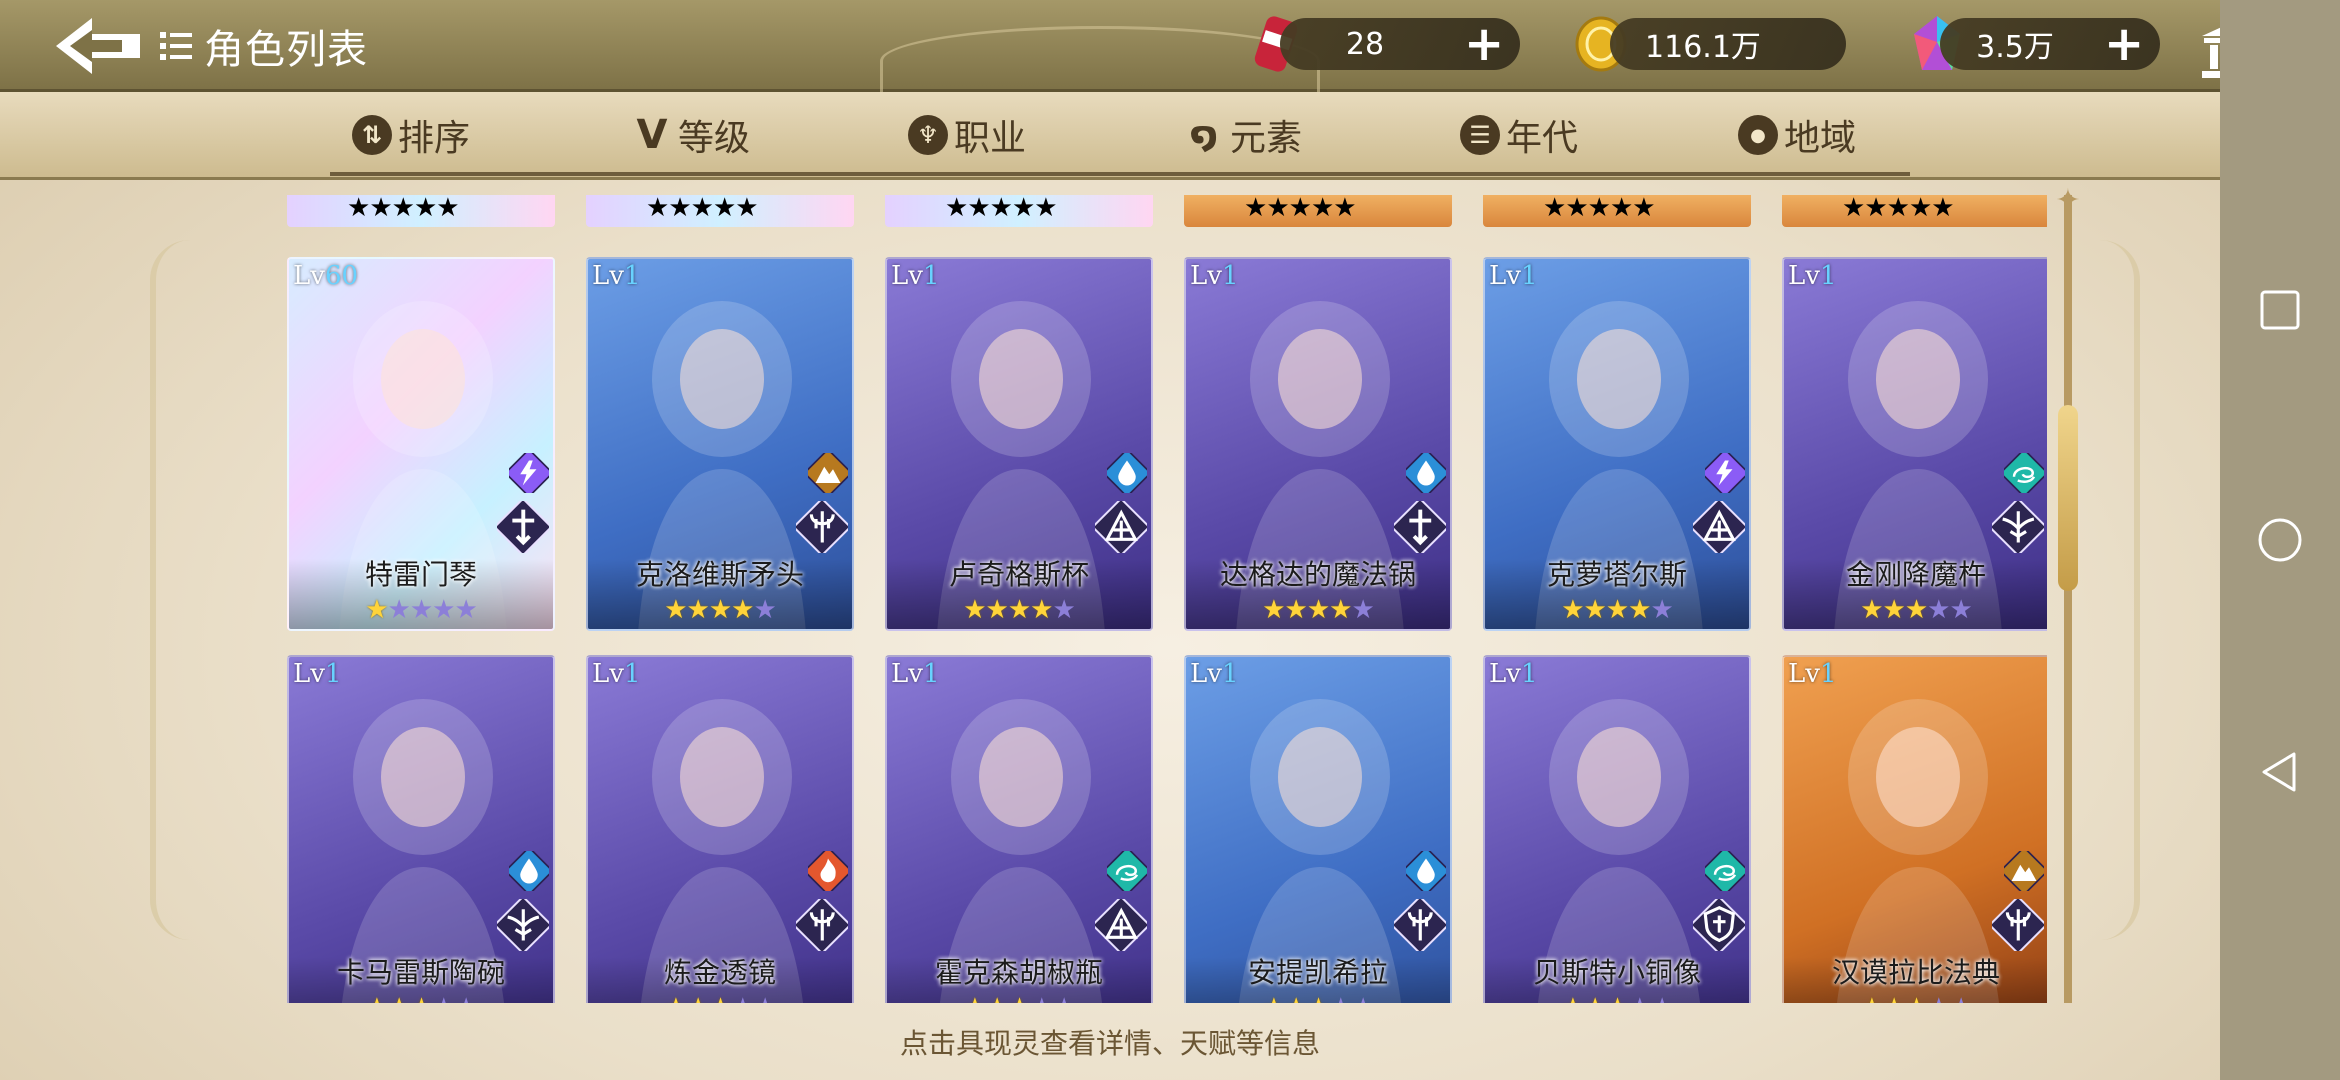 This screenshot has width=2340, height=1080. Describe the element at coordinates (420, 574) in the screenshot. I see `character-name: 特雷门琴` at that location.